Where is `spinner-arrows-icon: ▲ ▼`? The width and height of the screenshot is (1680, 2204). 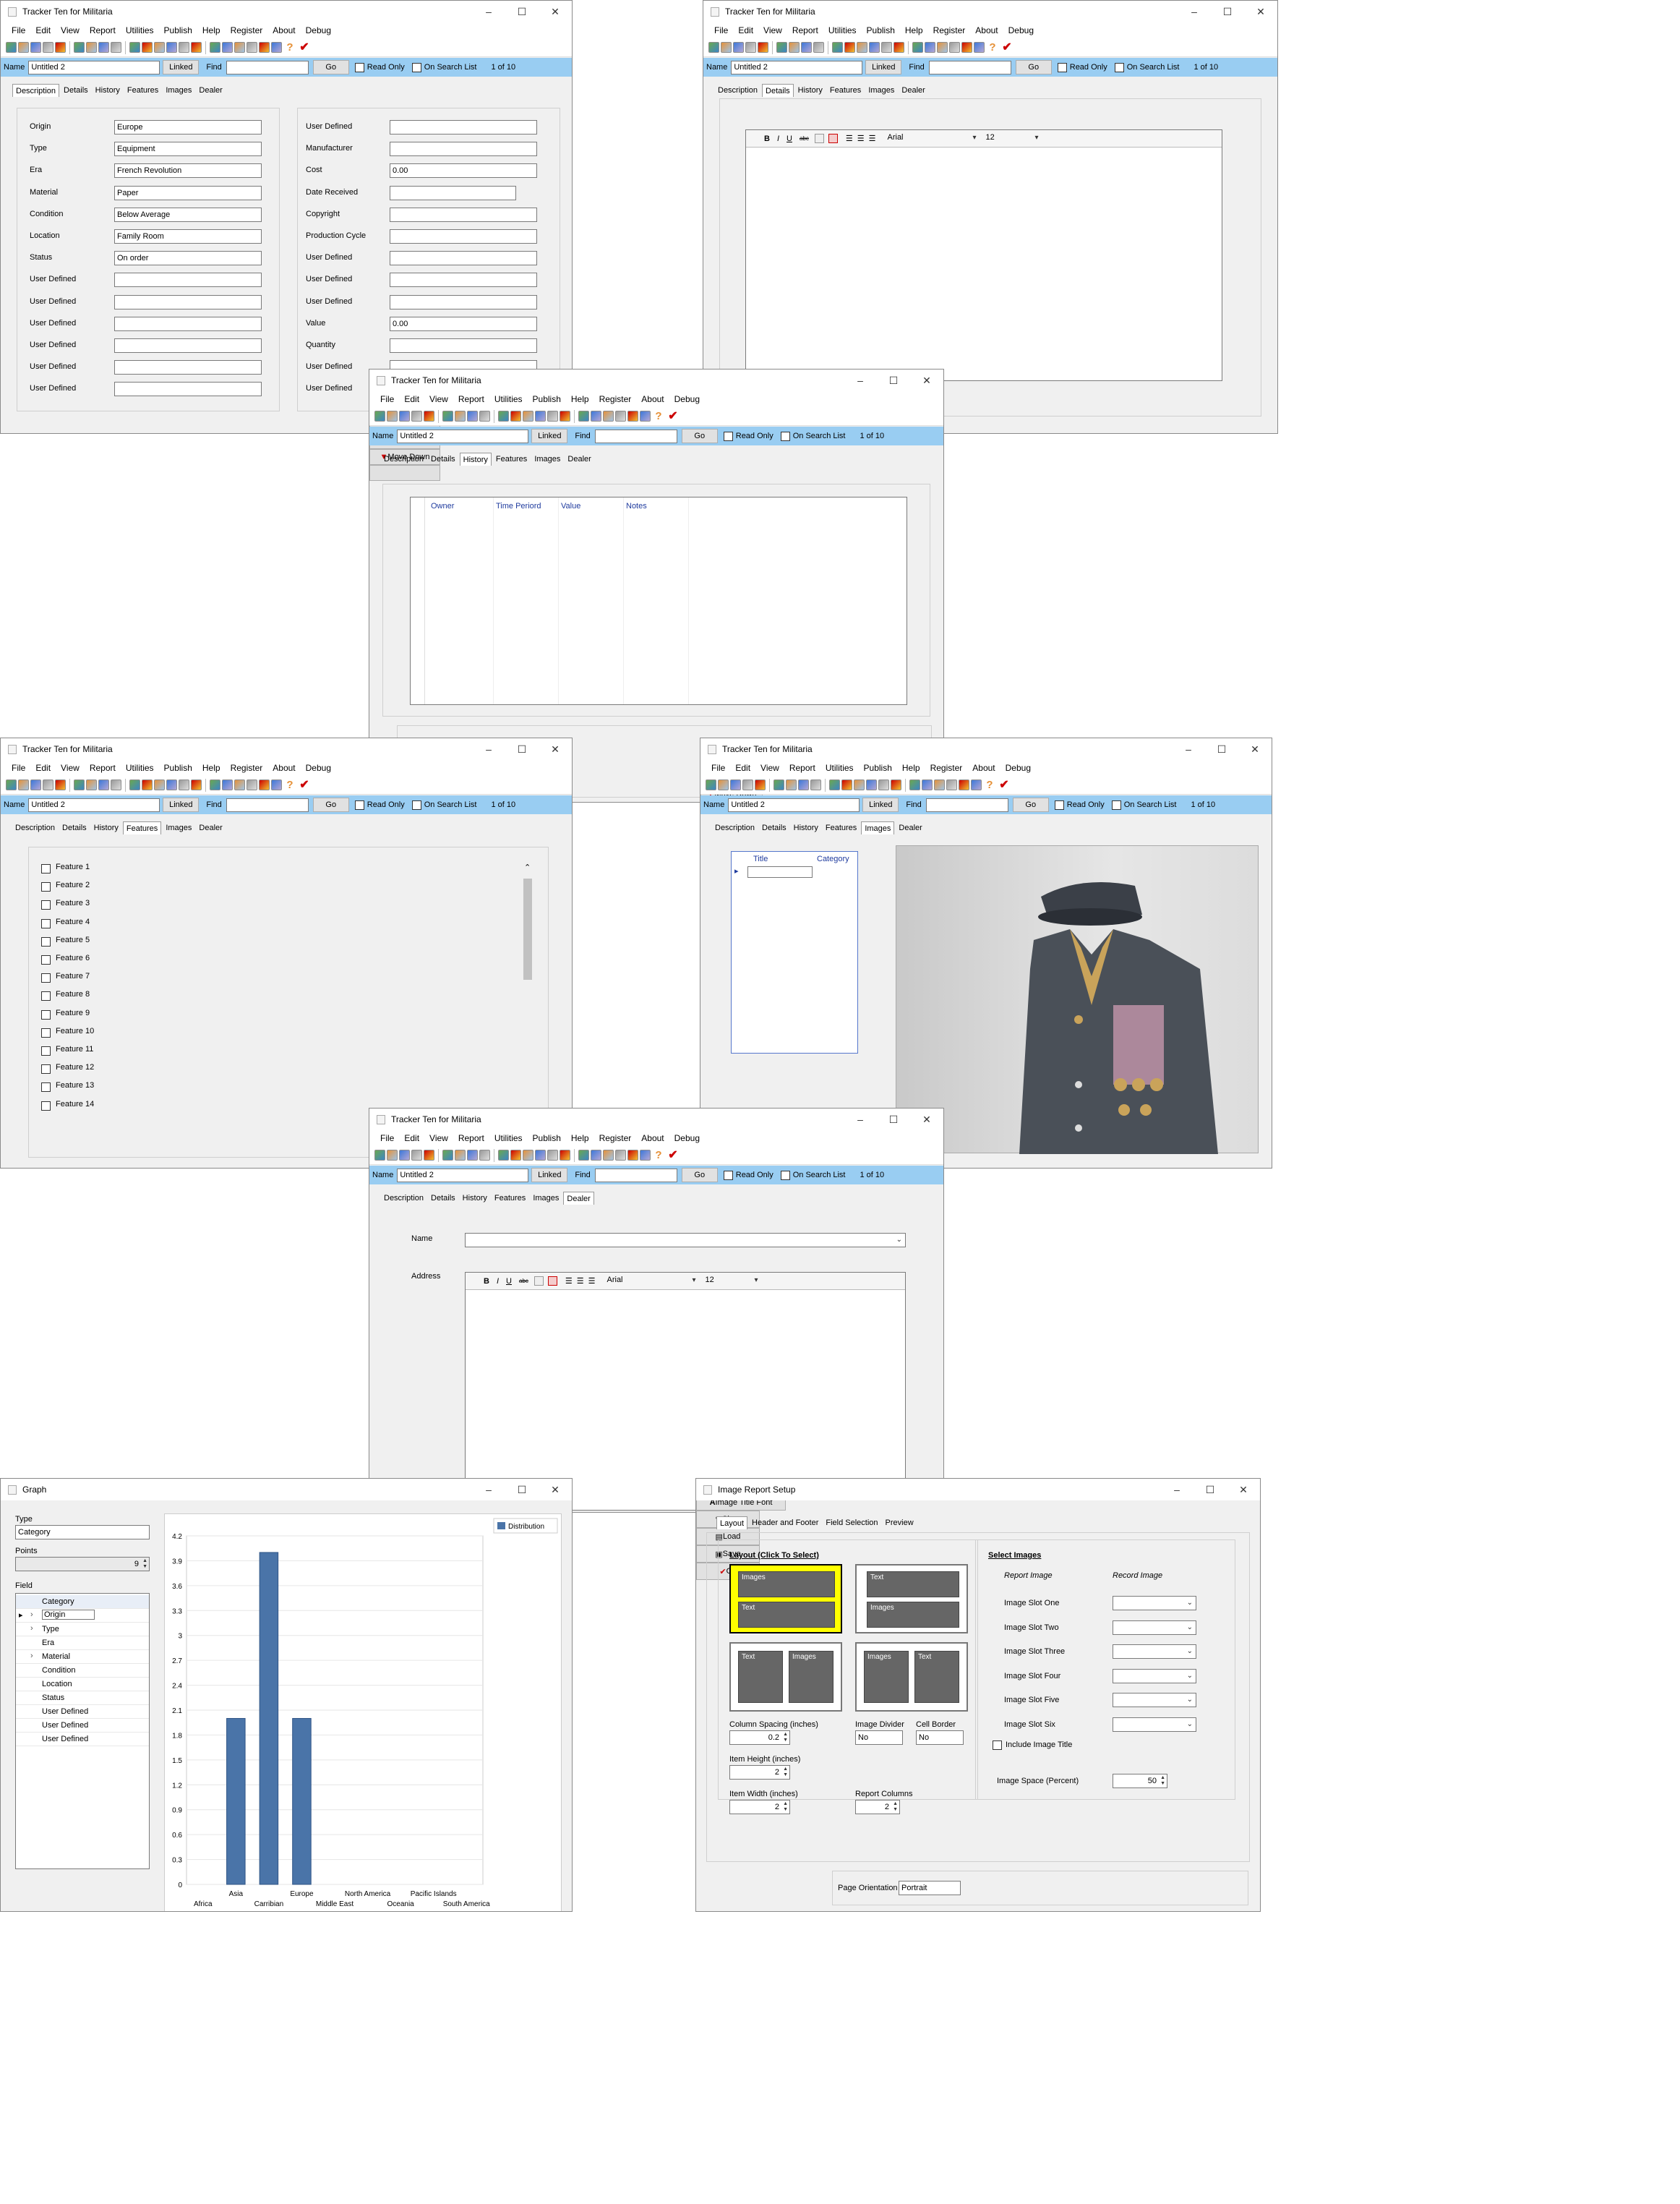 spinner-arrows-icon: ▲ ▼ is located at coordinates (785, 1807).